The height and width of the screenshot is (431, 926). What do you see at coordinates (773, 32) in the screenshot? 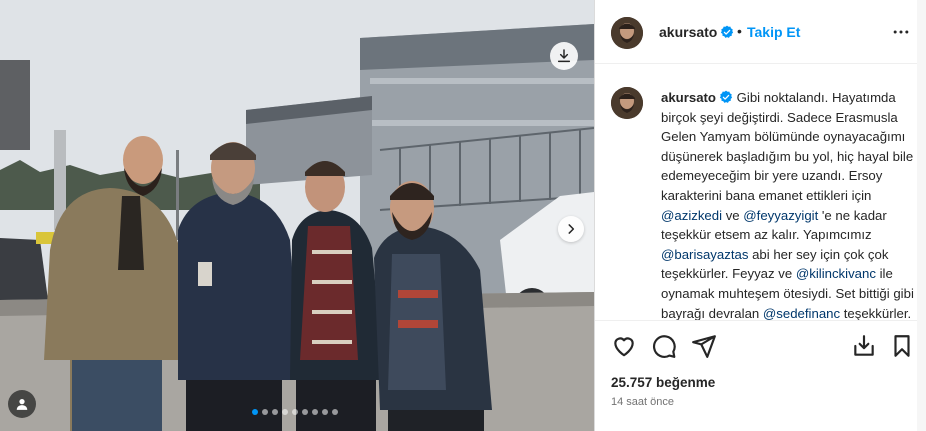
I see `follow-button: Takip Et` at bounding box center [773, 32].